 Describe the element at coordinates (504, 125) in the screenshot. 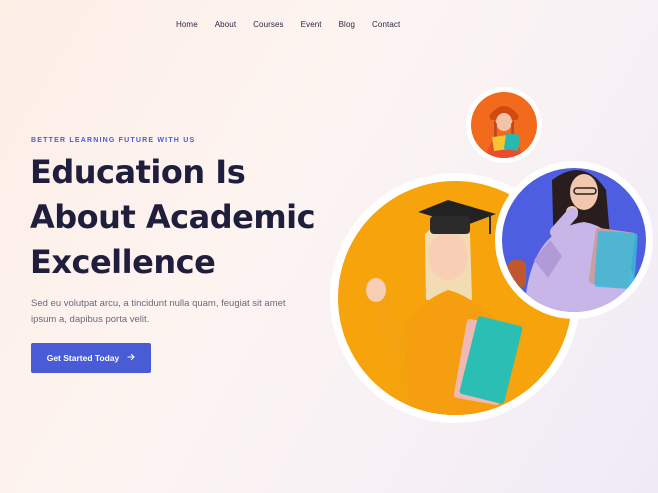

I see `student-photo-small` at that location.